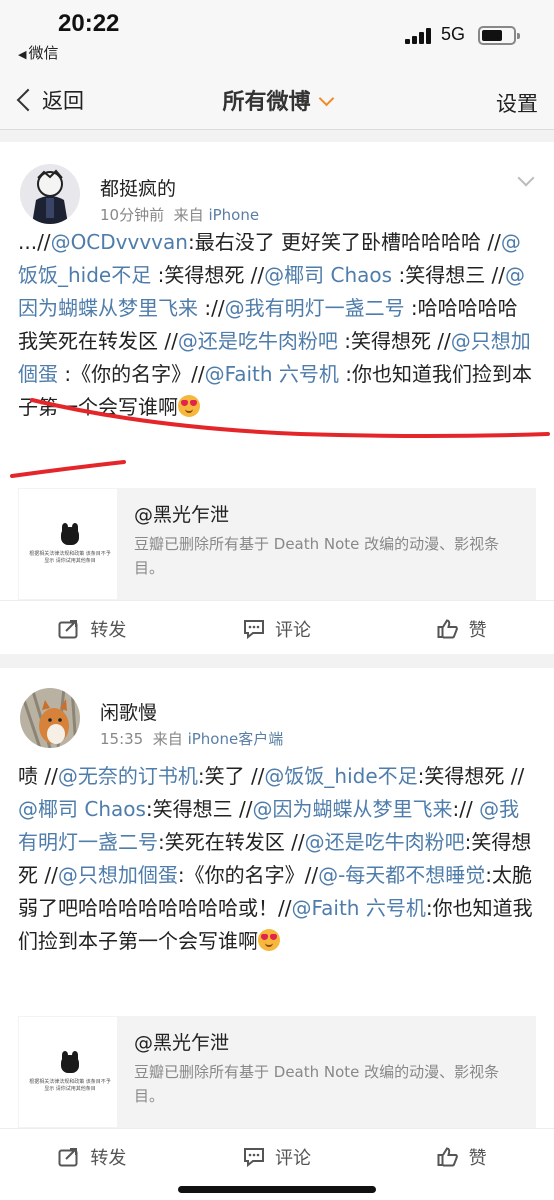 The height and width of the screenshot is (1200, 554). What do you see at coordinates (128, 711) in the screenshot?
I see `username: 闲歌慢` at bounding box center [128, 711].